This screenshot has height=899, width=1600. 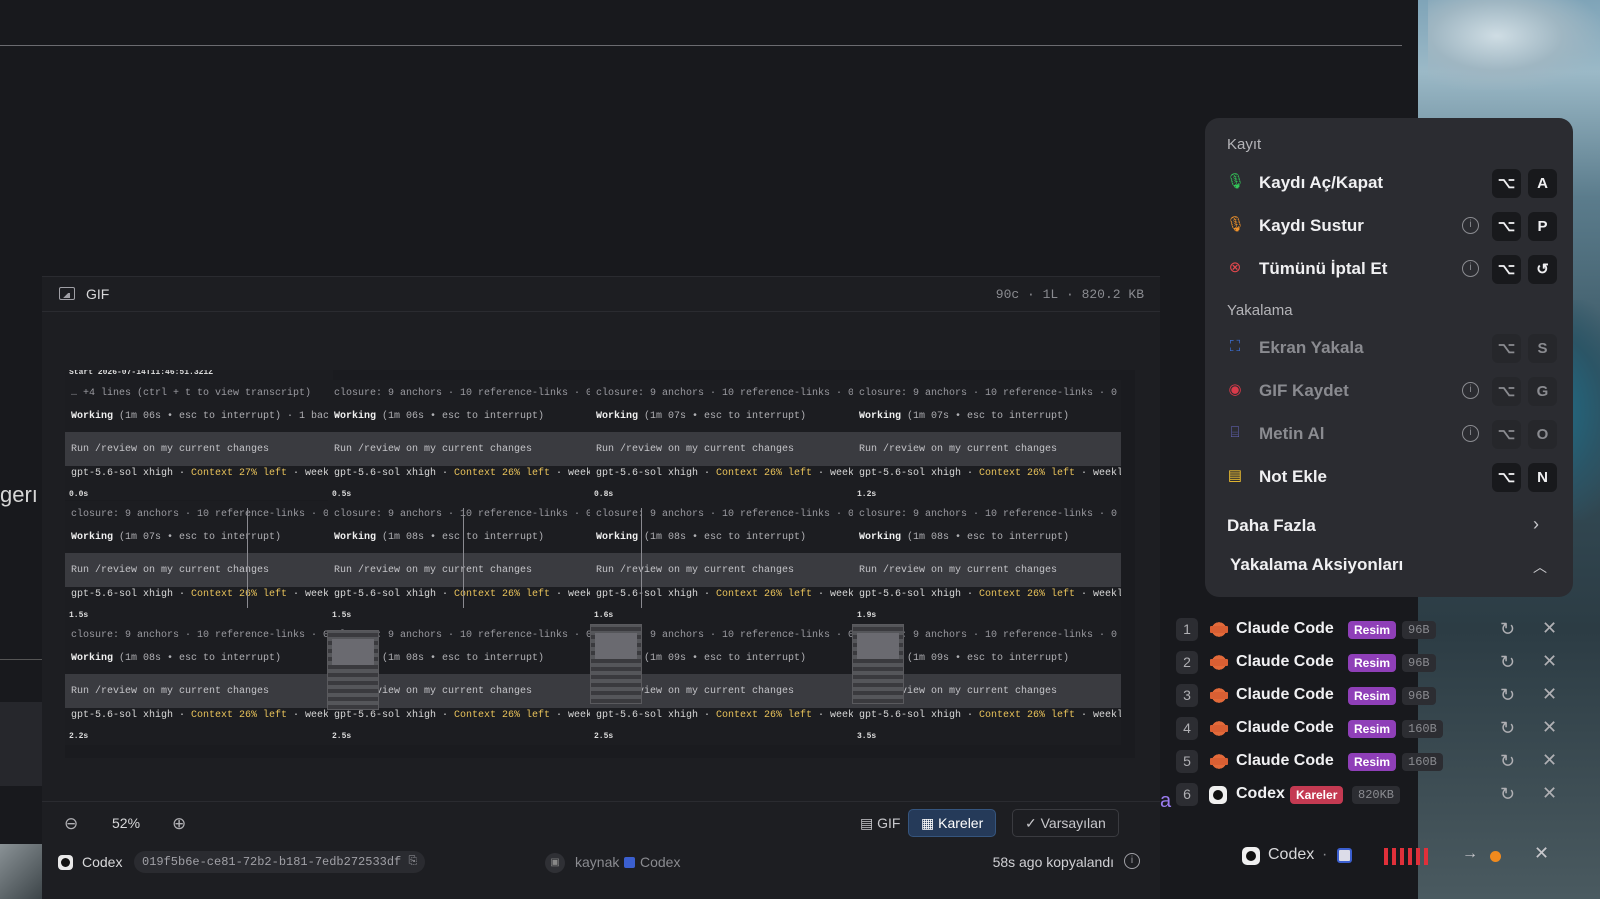 I want to click on menu-item-not-ekle: ▤ Not Ekle ⌥ N, so click(x=1393, y=477).